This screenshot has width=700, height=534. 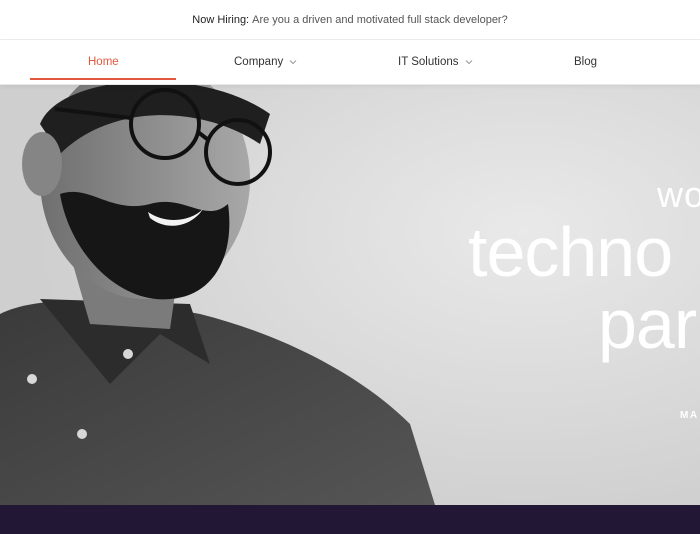 I want to click on nav-item-company: Company, so click(x=265, y=62).